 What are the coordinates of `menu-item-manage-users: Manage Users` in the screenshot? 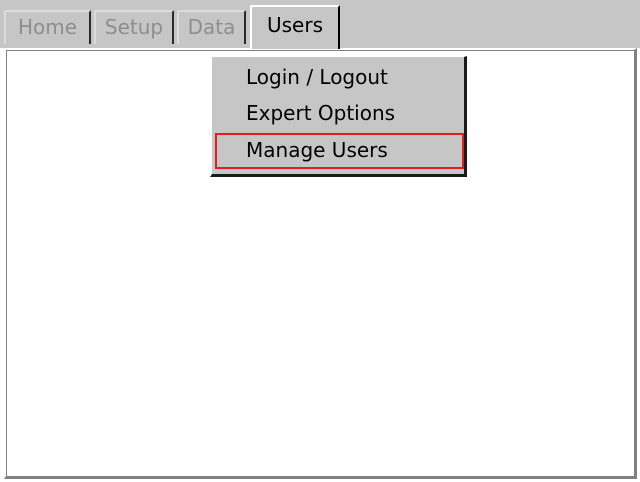 It's located at (339, 151).